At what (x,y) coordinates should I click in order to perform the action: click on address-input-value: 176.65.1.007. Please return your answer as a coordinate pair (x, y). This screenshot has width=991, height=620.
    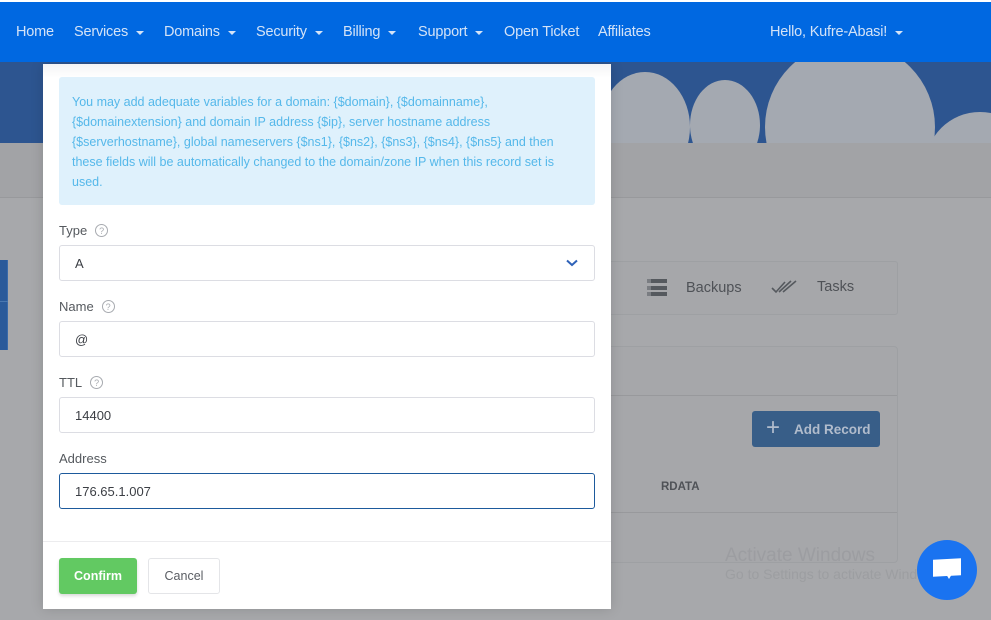
    Looking at the image, I should click on (113, 491).